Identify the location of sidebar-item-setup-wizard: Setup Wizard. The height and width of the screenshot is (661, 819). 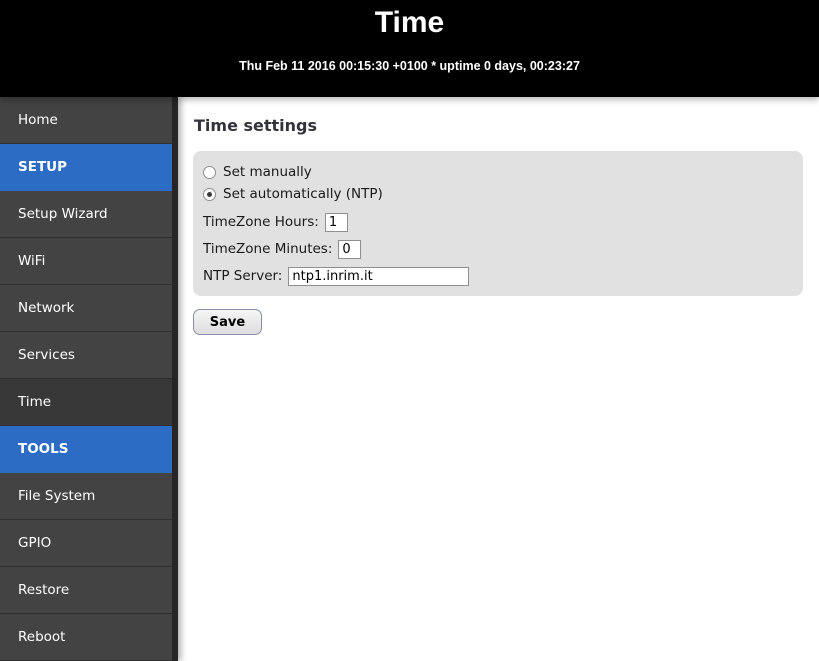
(86, 214).